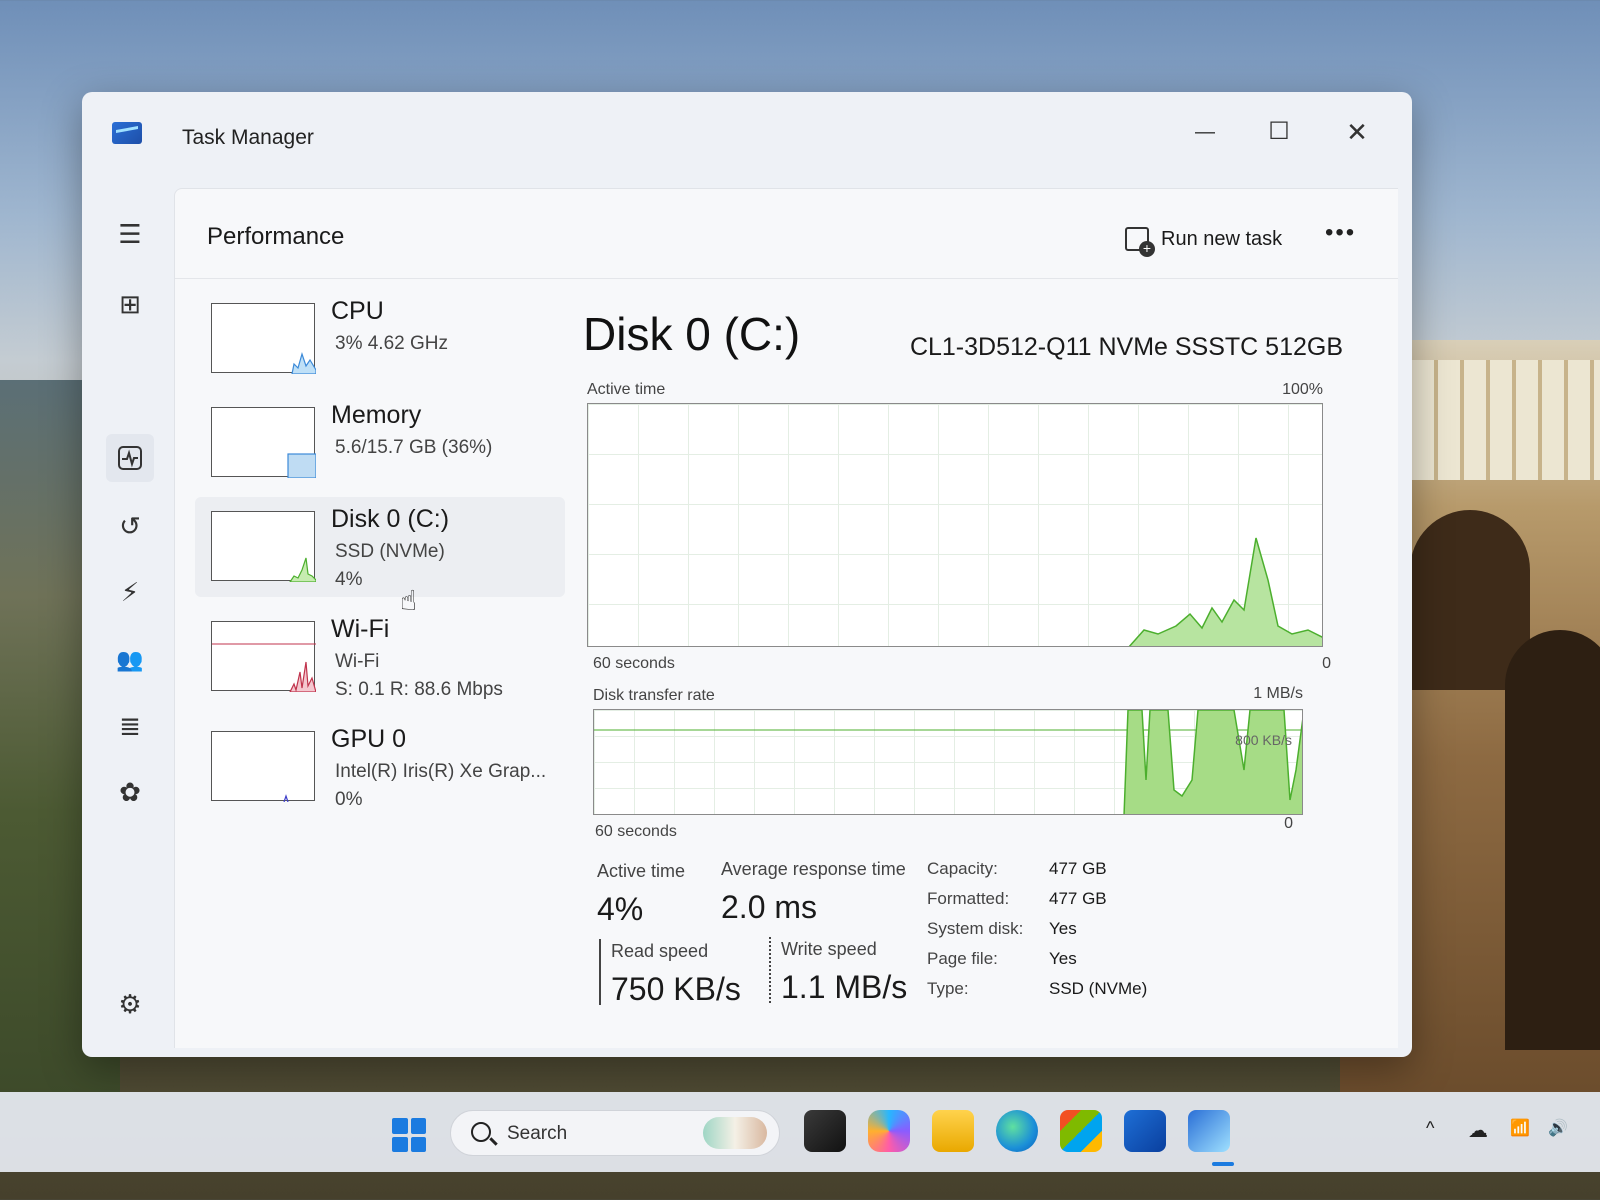 Image resolution: width=1600 pixels, height=1200 pixels. I want to click on panel-header: Performance Run new task •••, so click(786, 234).